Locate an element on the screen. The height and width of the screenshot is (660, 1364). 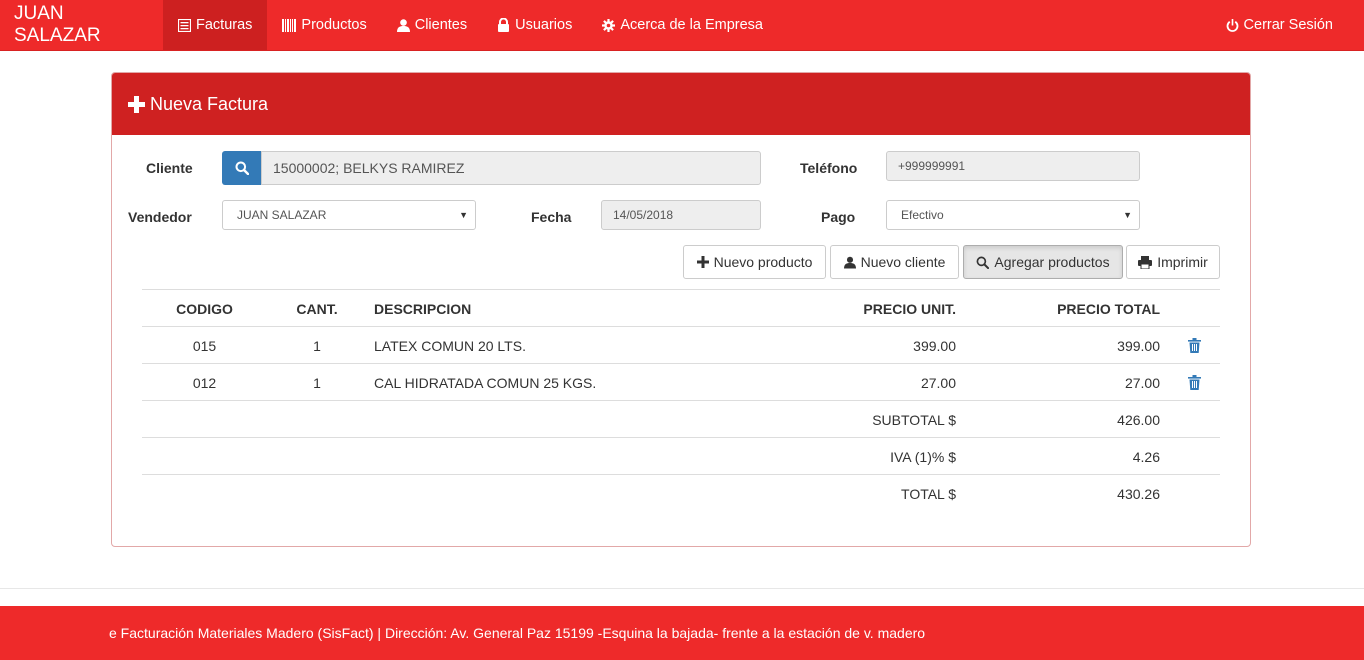
nav-item-facturas: Facturas is located at coordinates (215, 25).